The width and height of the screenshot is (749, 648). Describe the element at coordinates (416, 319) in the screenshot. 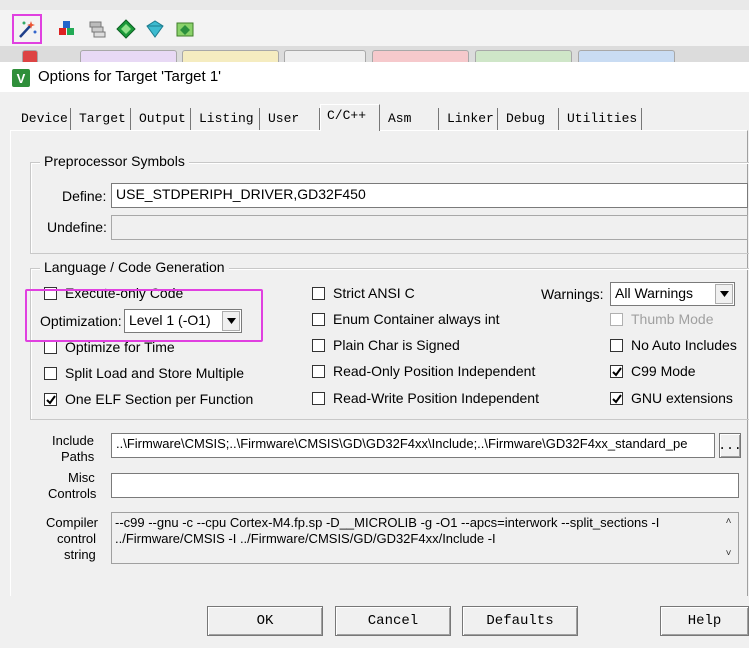

I see `enum-container-label: Enum Container always int` at that location.